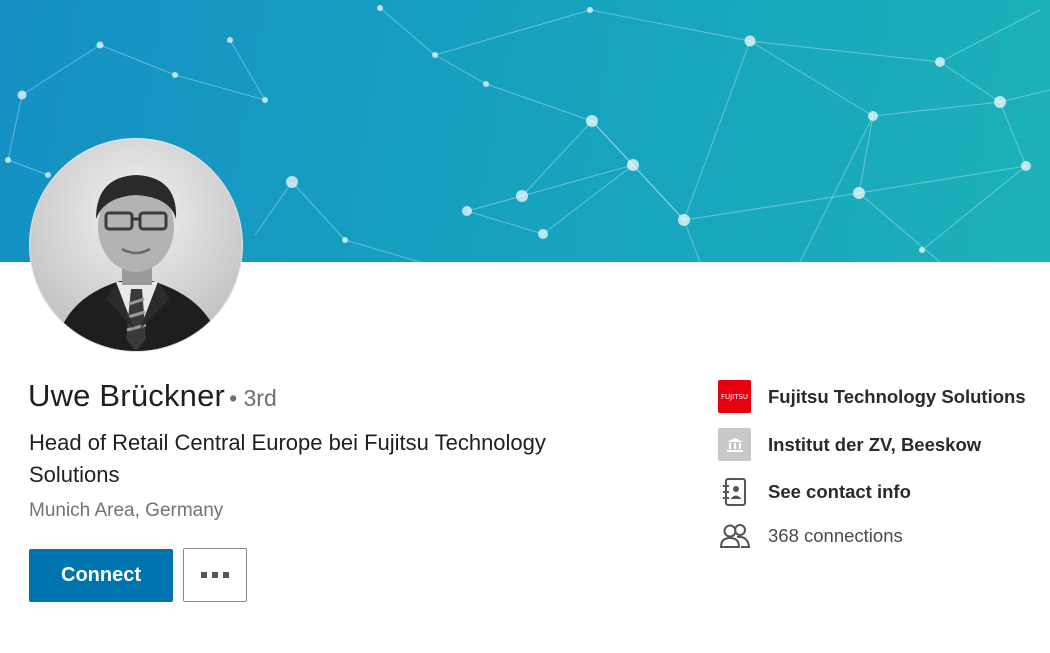 Image resolution: width=1050 pixels, height=653 pixels. I want to click on company-label: Fujitsu Technology Solutions, so click(897, 396).